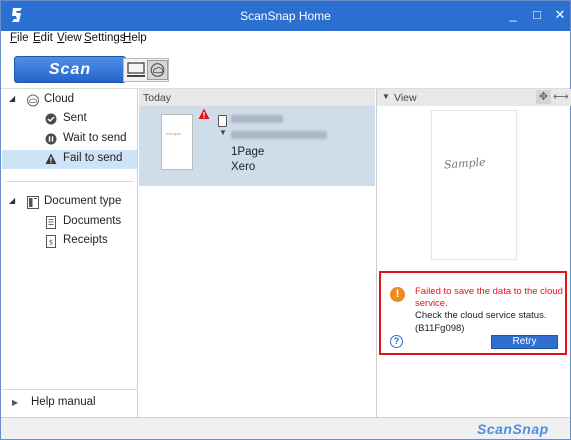  Describe the element at coordinates (136, 70) in the screenshot. I see `computer-icon` at that location.